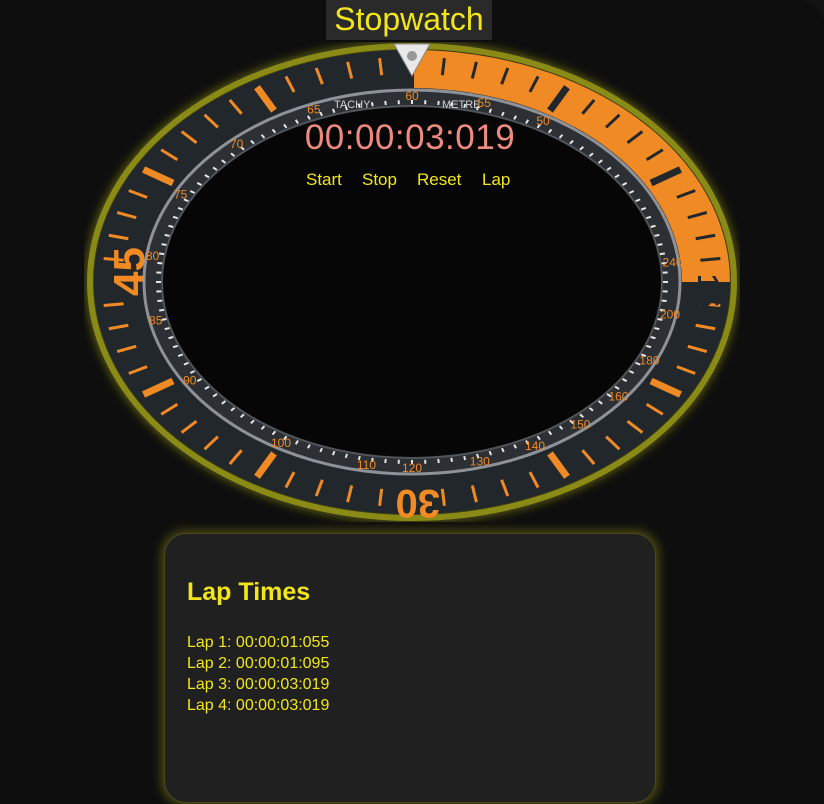  What do you see at coordinates (314, 110) in the screenshot?
I see `tachymeter-number: 65` at bounding box center [314, 110].